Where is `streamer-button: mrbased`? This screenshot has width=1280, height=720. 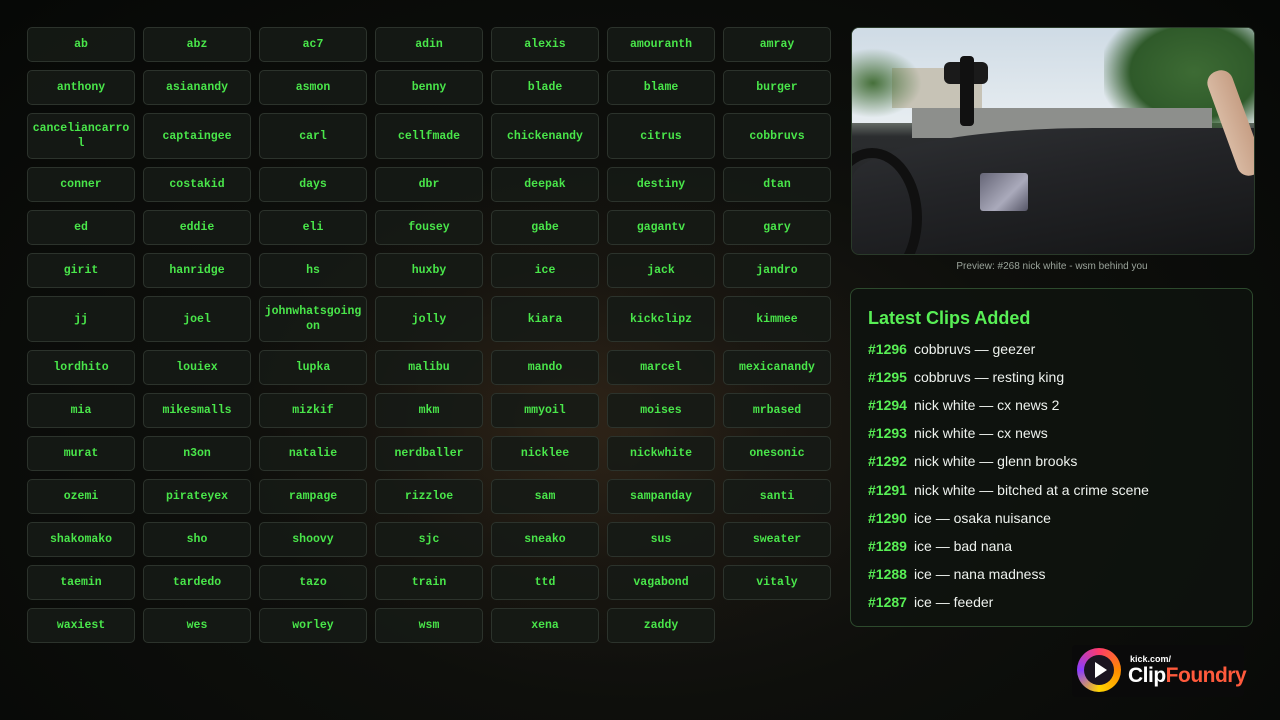 streamer-button: mrbased is located at coordinates (777, 410).